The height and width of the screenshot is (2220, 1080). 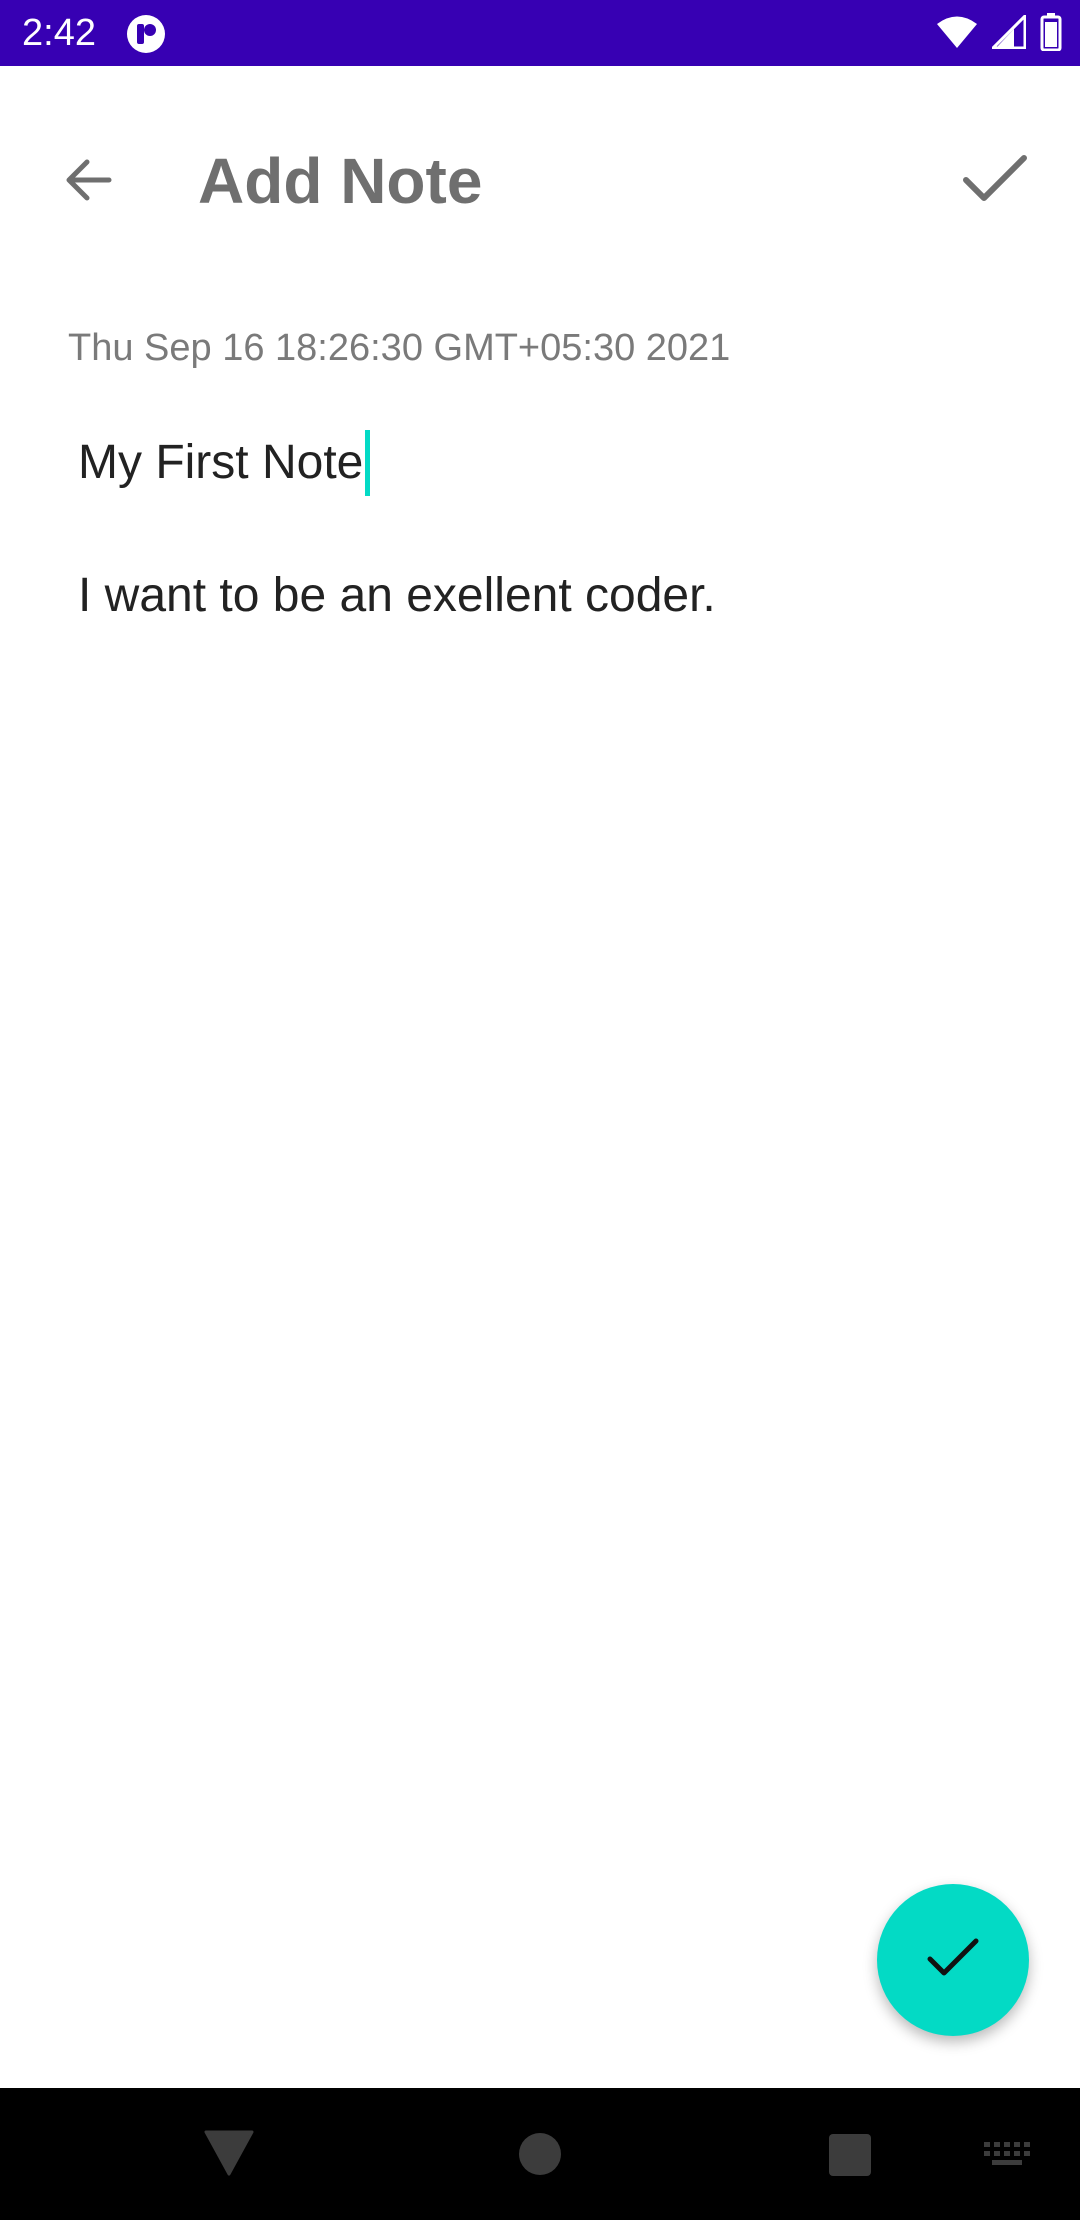 What do you see at coordinates (850, 2155) in the screenshot?
I see `nav-recents-icon` at bounding box center [850, 2155].